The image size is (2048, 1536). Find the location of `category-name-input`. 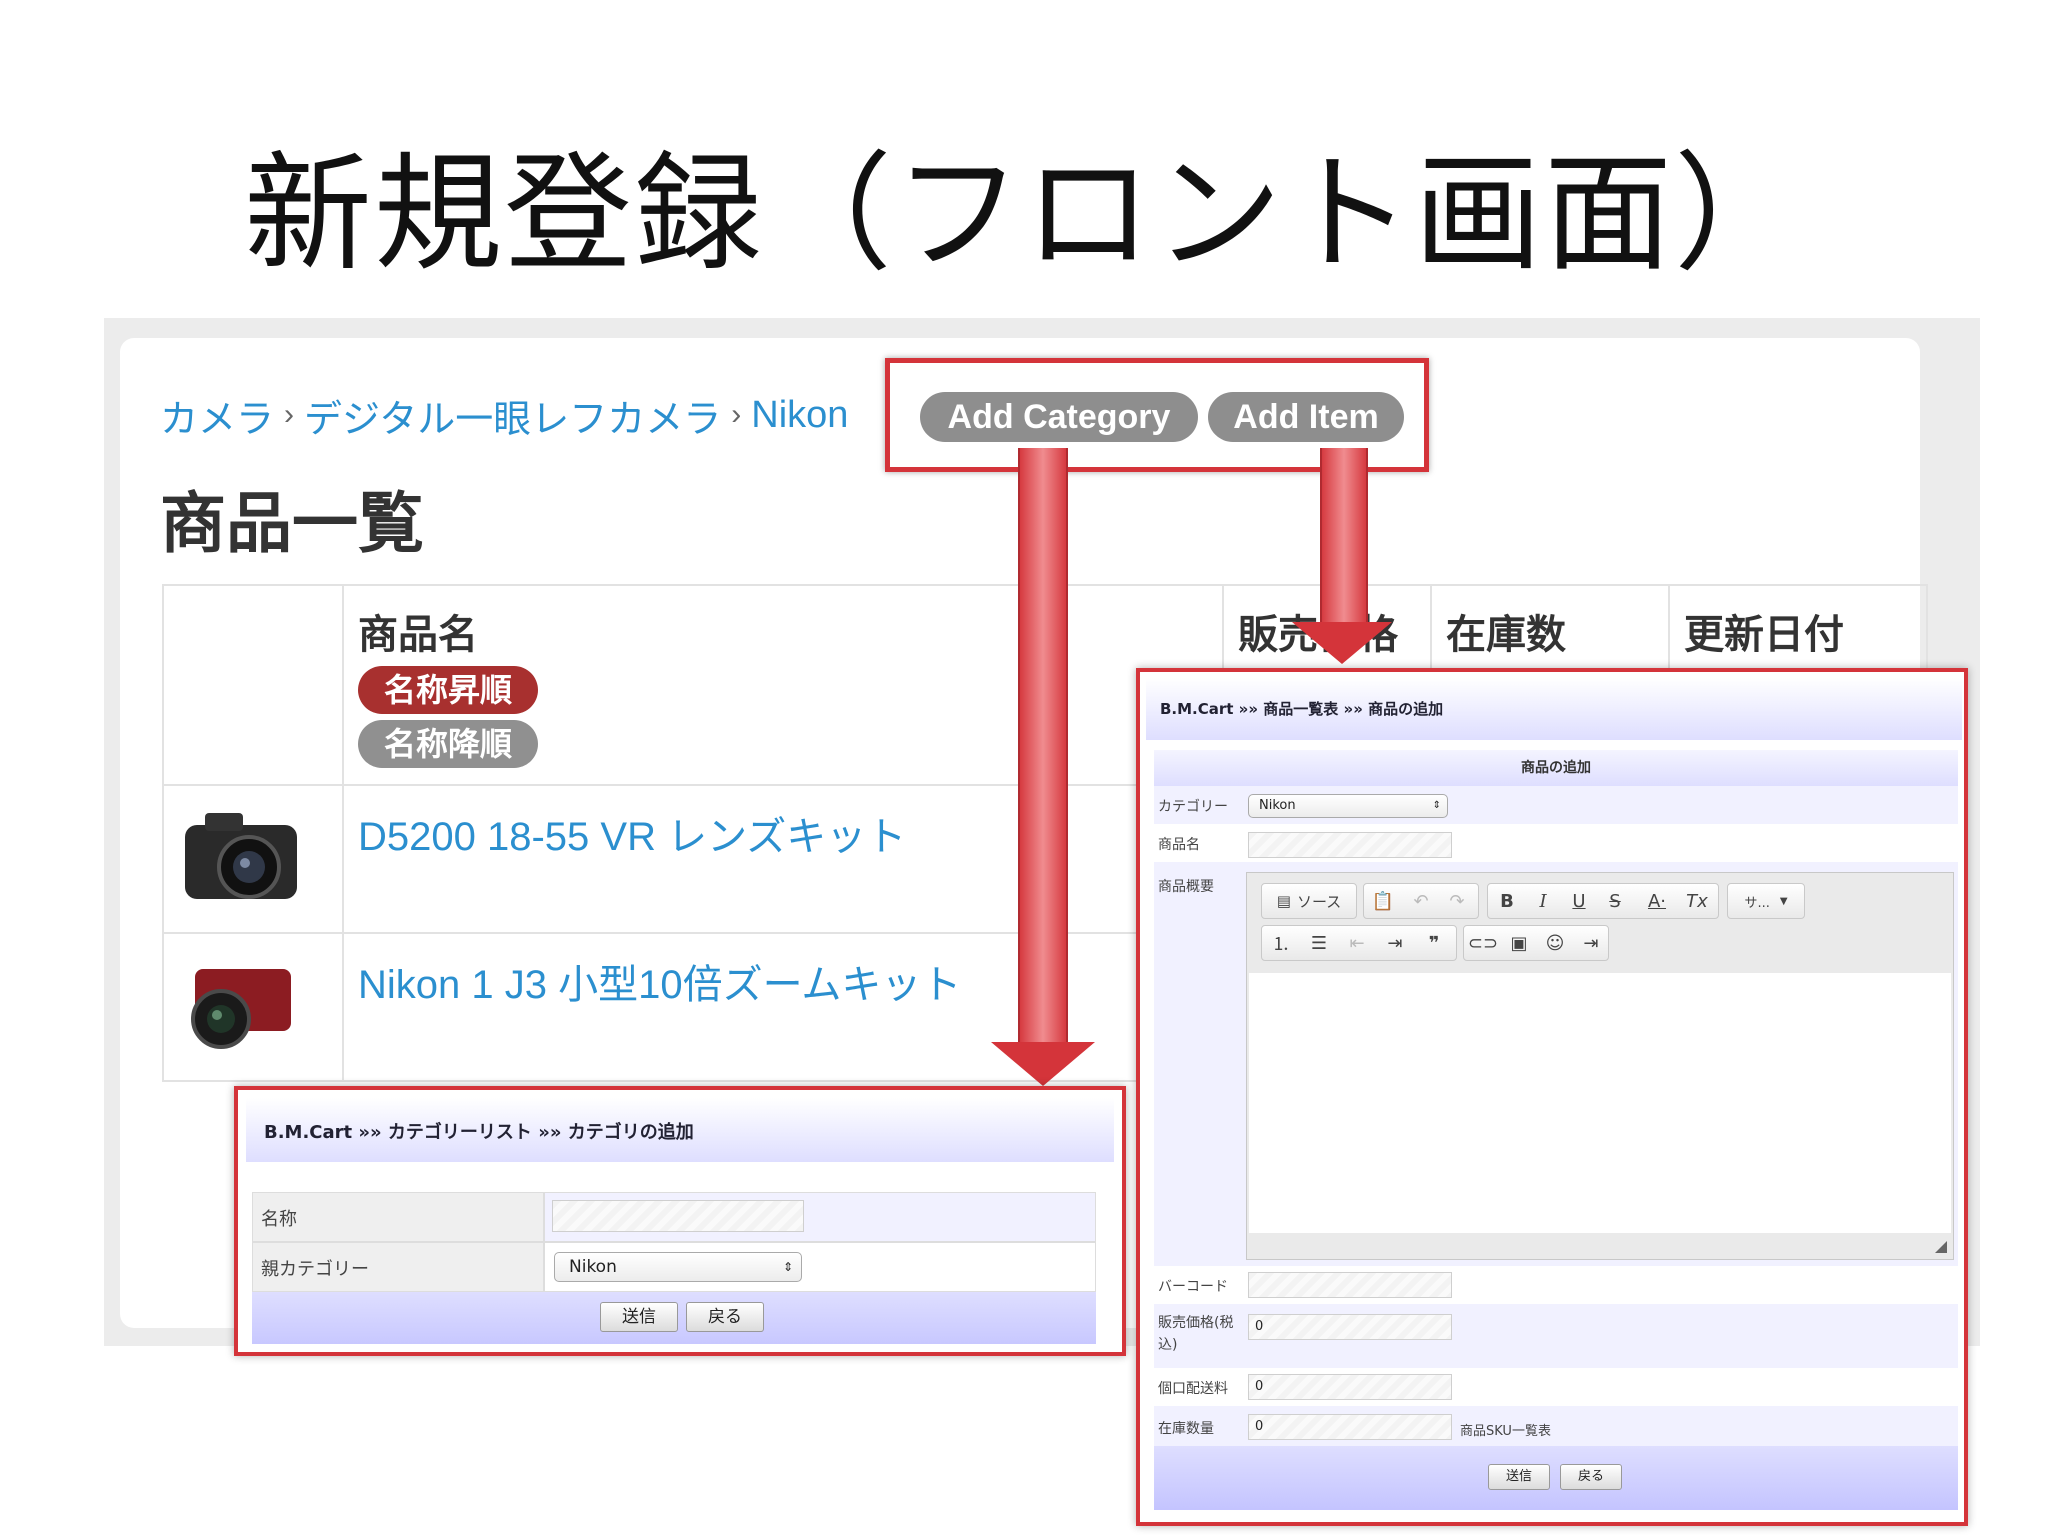

category-name-input is located at coordinates (678, 1216).